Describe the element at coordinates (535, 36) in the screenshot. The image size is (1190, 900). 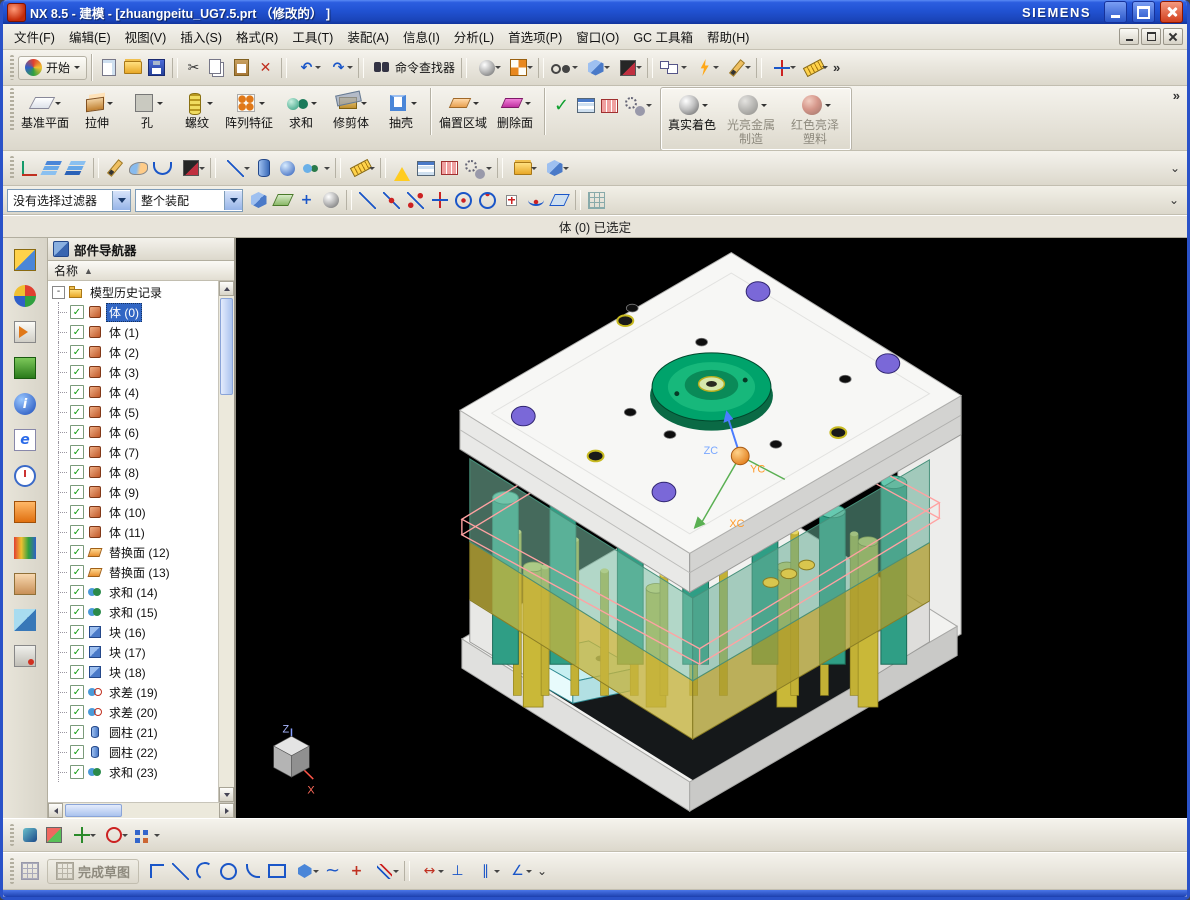
I see `menu-item: 首选项(P)` at that location.